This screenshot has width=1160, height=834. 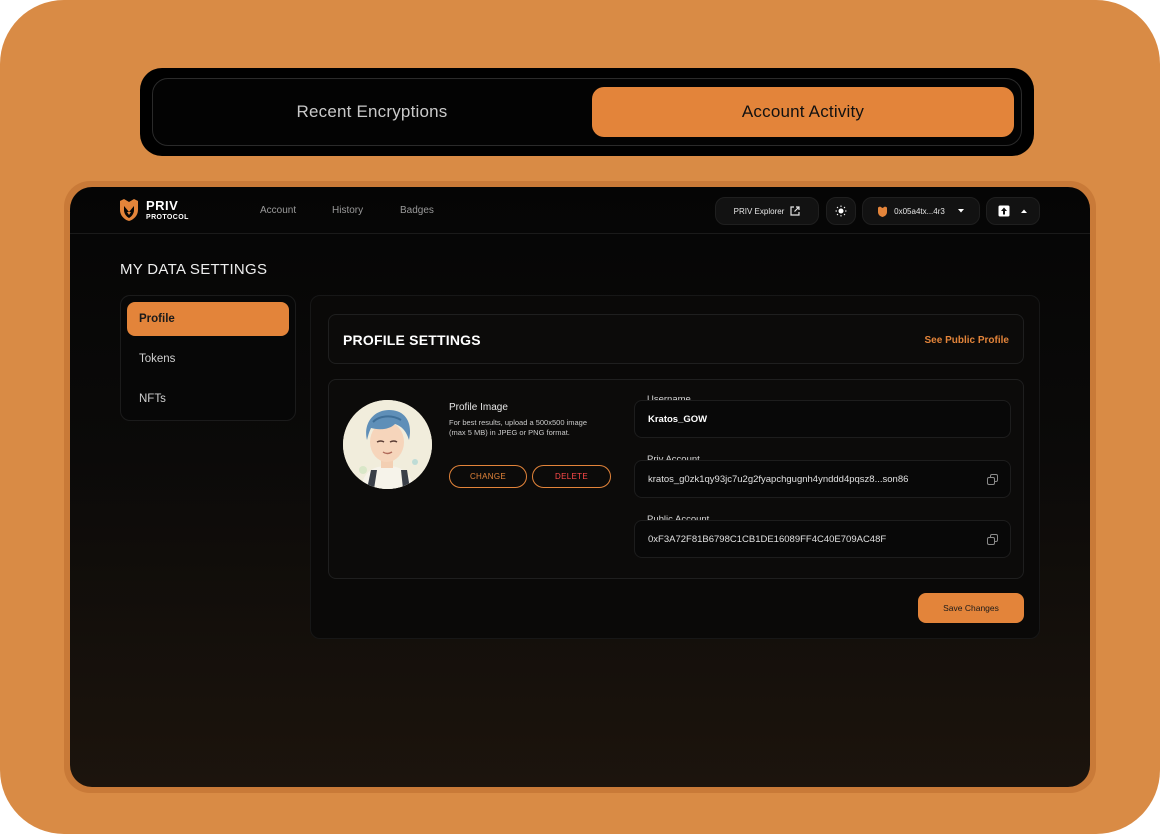 What do you see at coordinates (759, 211) in the screenshot?
I see `explorer-label: PRIV Explorer` at bounding box center [759, 211].